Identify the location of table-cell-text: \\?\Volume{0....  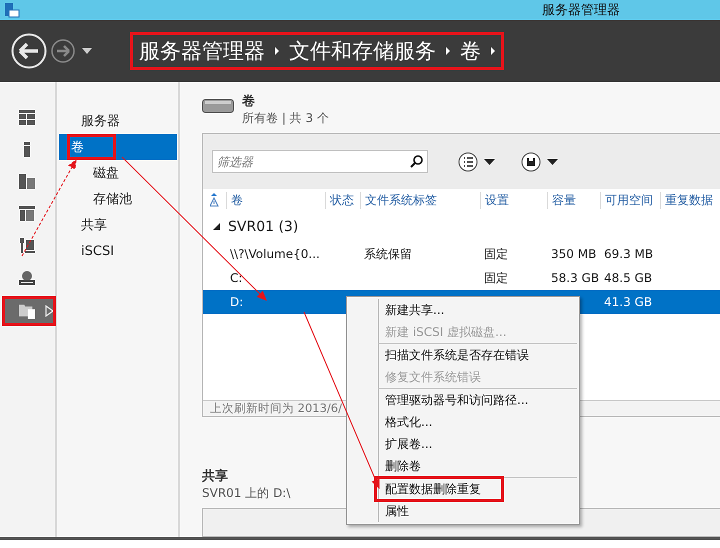
(275, 254).